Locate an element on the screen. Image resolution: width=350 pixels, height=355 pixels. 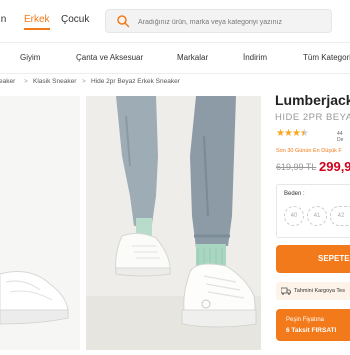
size-option-42: 42 is located at coordinates (340, 216).